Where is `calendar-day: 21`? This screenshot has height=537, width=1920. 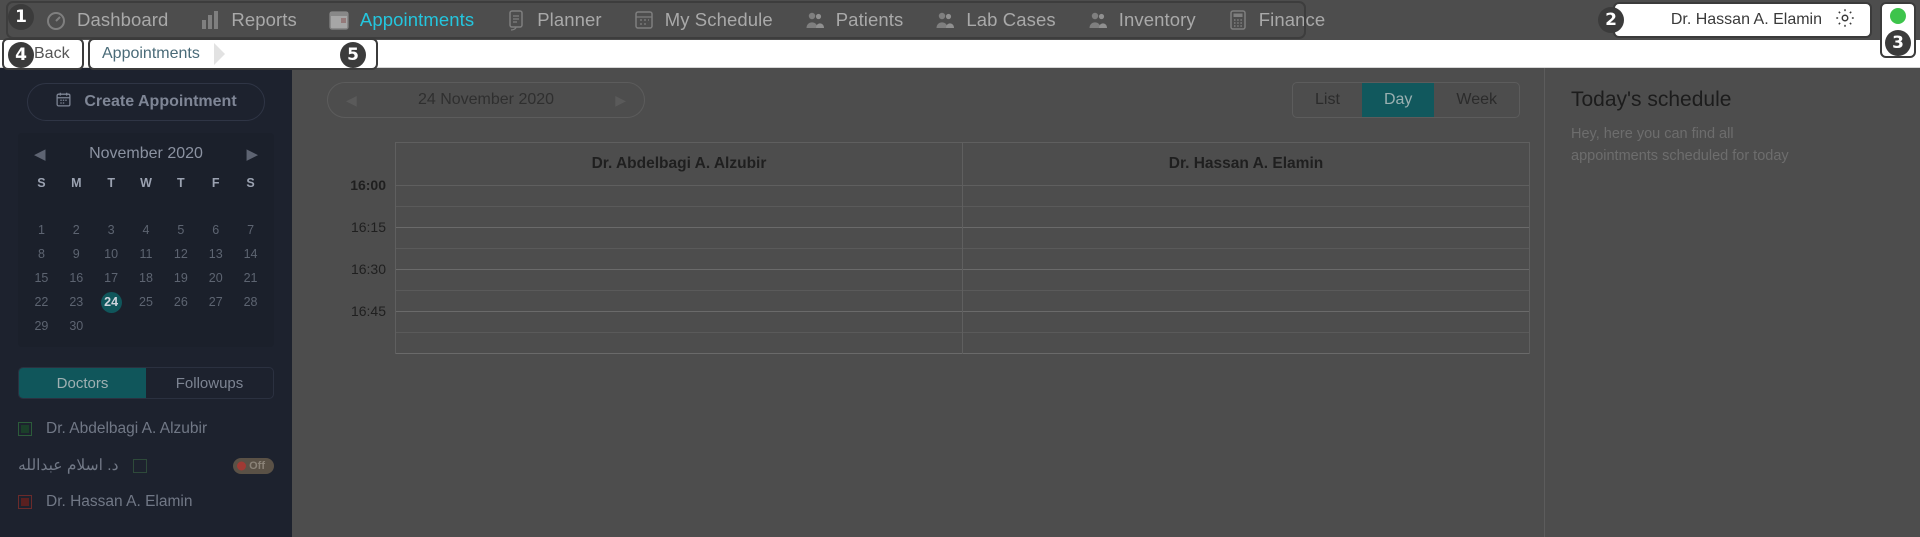
calendar-day: 21 is located at coordinates (250, 278).